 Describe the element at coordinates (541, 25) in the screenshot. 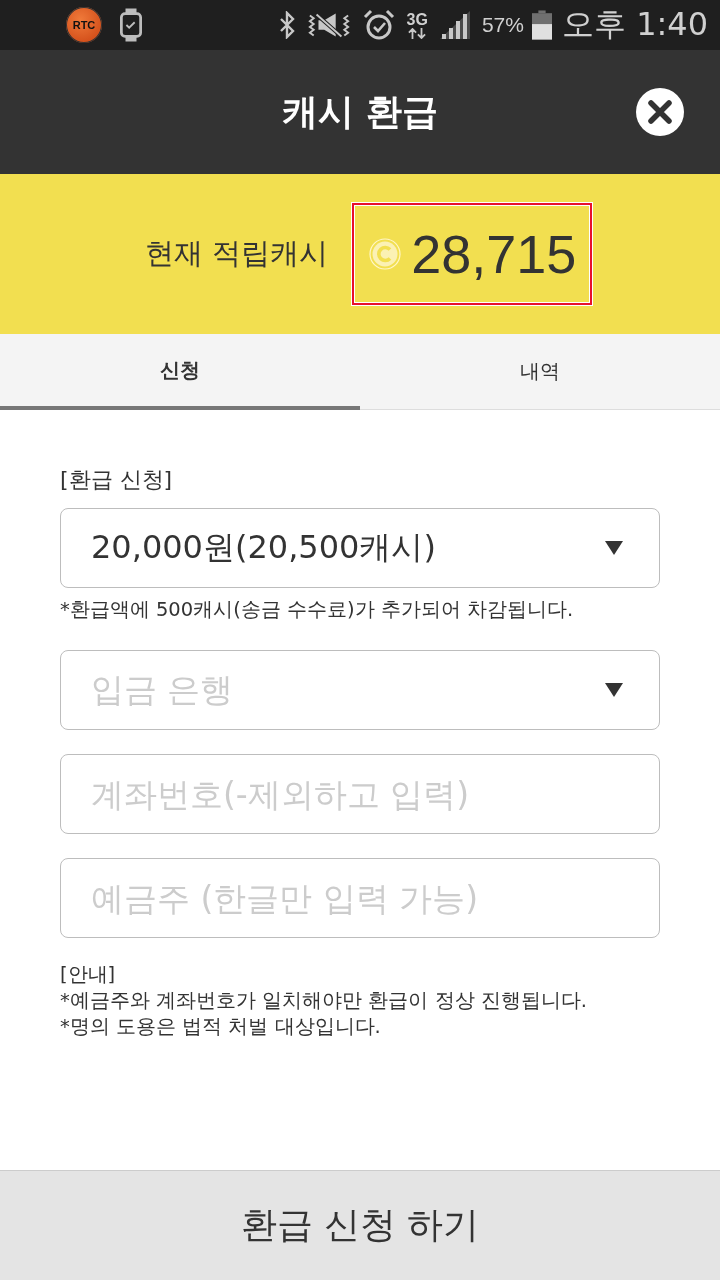

I see `battery-icon` at that location.